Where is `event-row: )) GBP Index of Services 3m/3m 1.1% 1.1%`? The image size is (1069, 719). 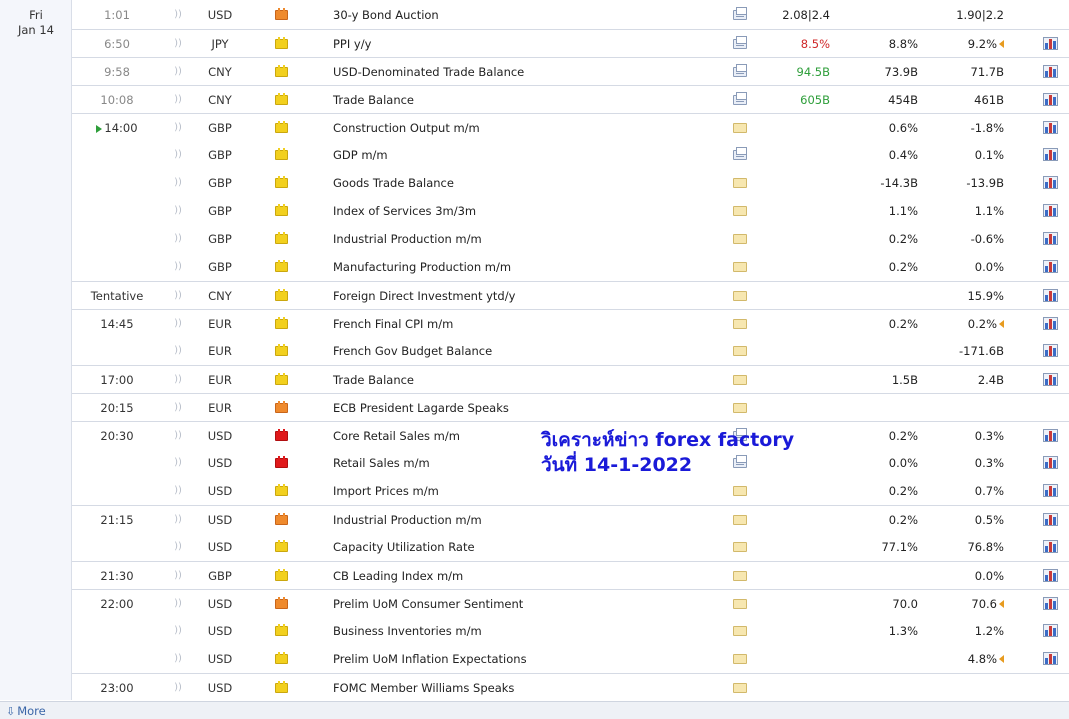 event-row: )) GBP Index of Services 3m/3m 1.1% 1.1% is located at coordinates (570, 211).